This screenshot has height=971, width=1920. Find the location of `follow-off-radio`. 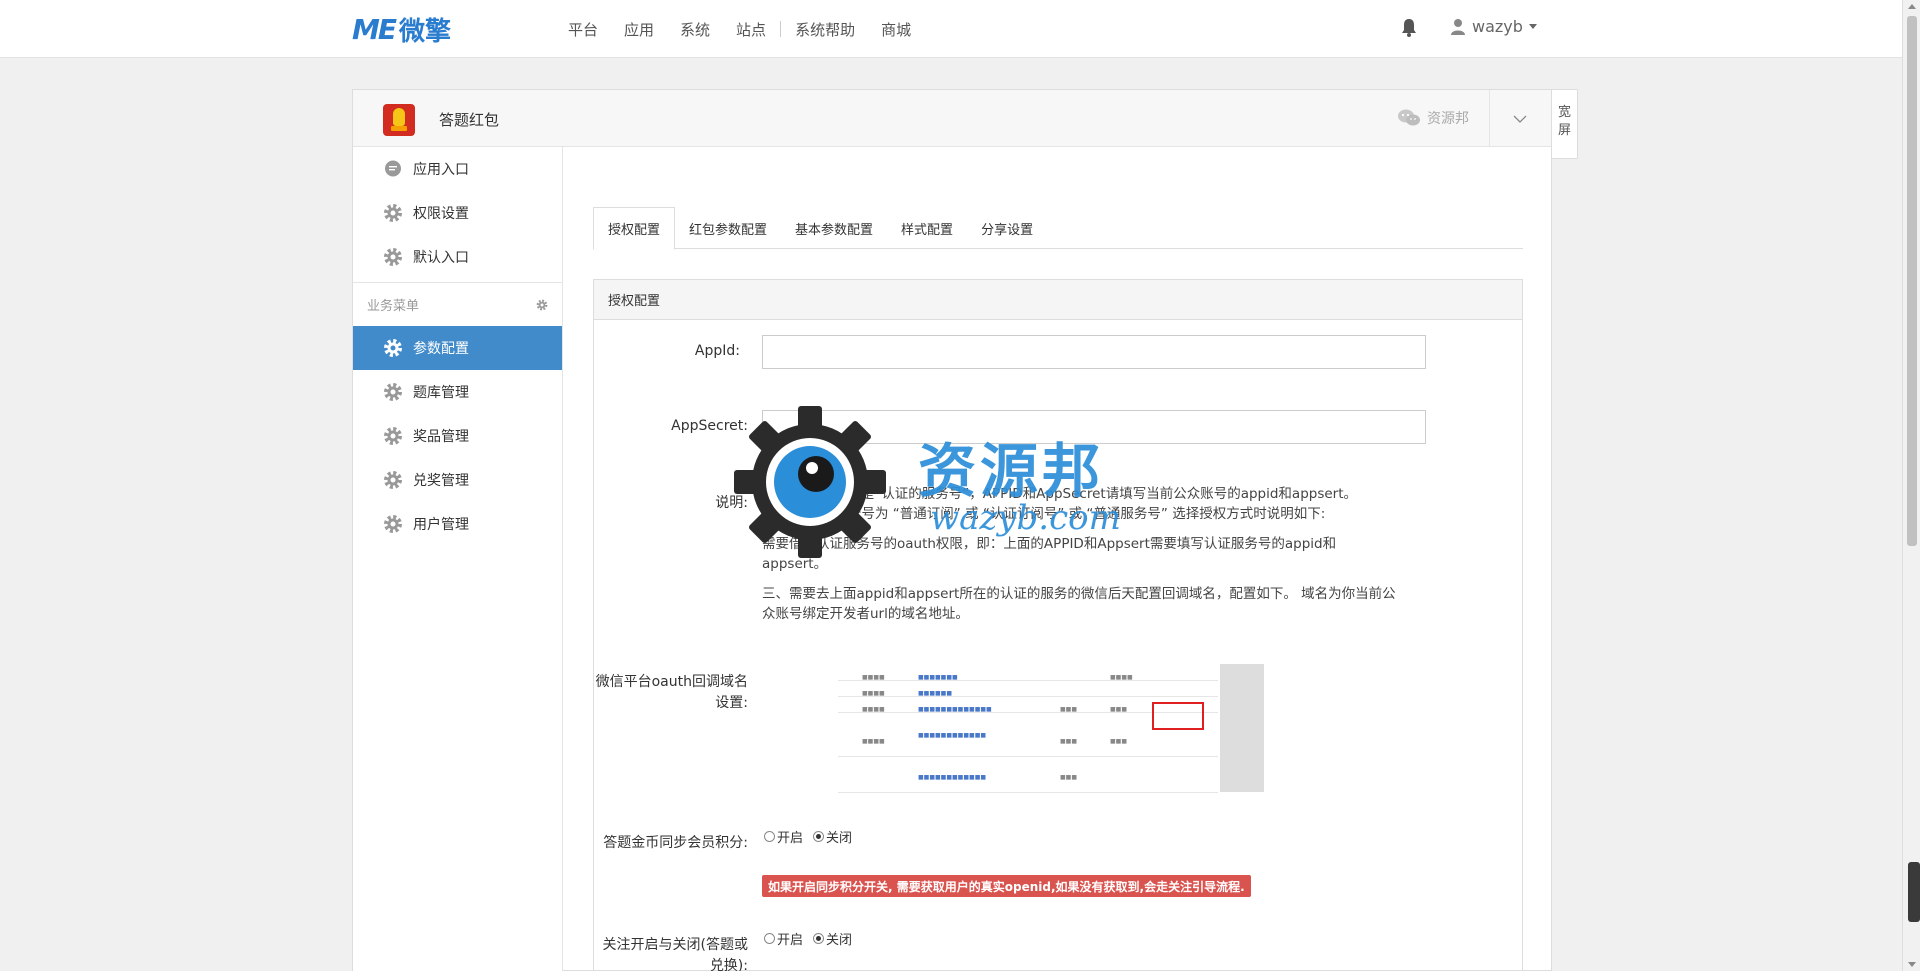

follow-off-radio is located at coordinates (819, 938).